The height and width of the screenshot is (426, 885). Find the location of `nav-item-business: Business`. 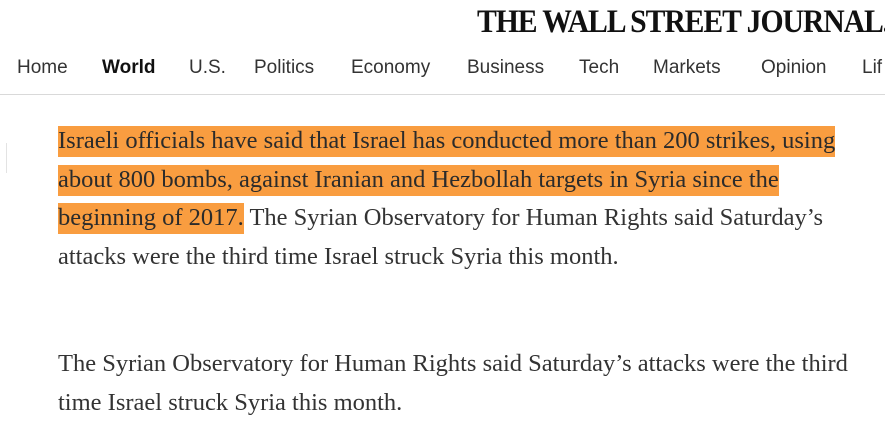

nav-item-business: Business is located at coordinates (505, 68).